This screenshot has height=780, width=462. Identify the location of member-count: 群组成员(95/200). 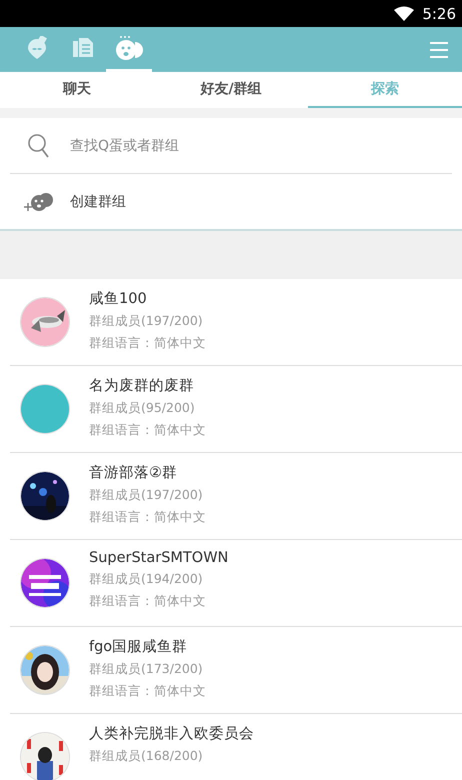
(142, 408).